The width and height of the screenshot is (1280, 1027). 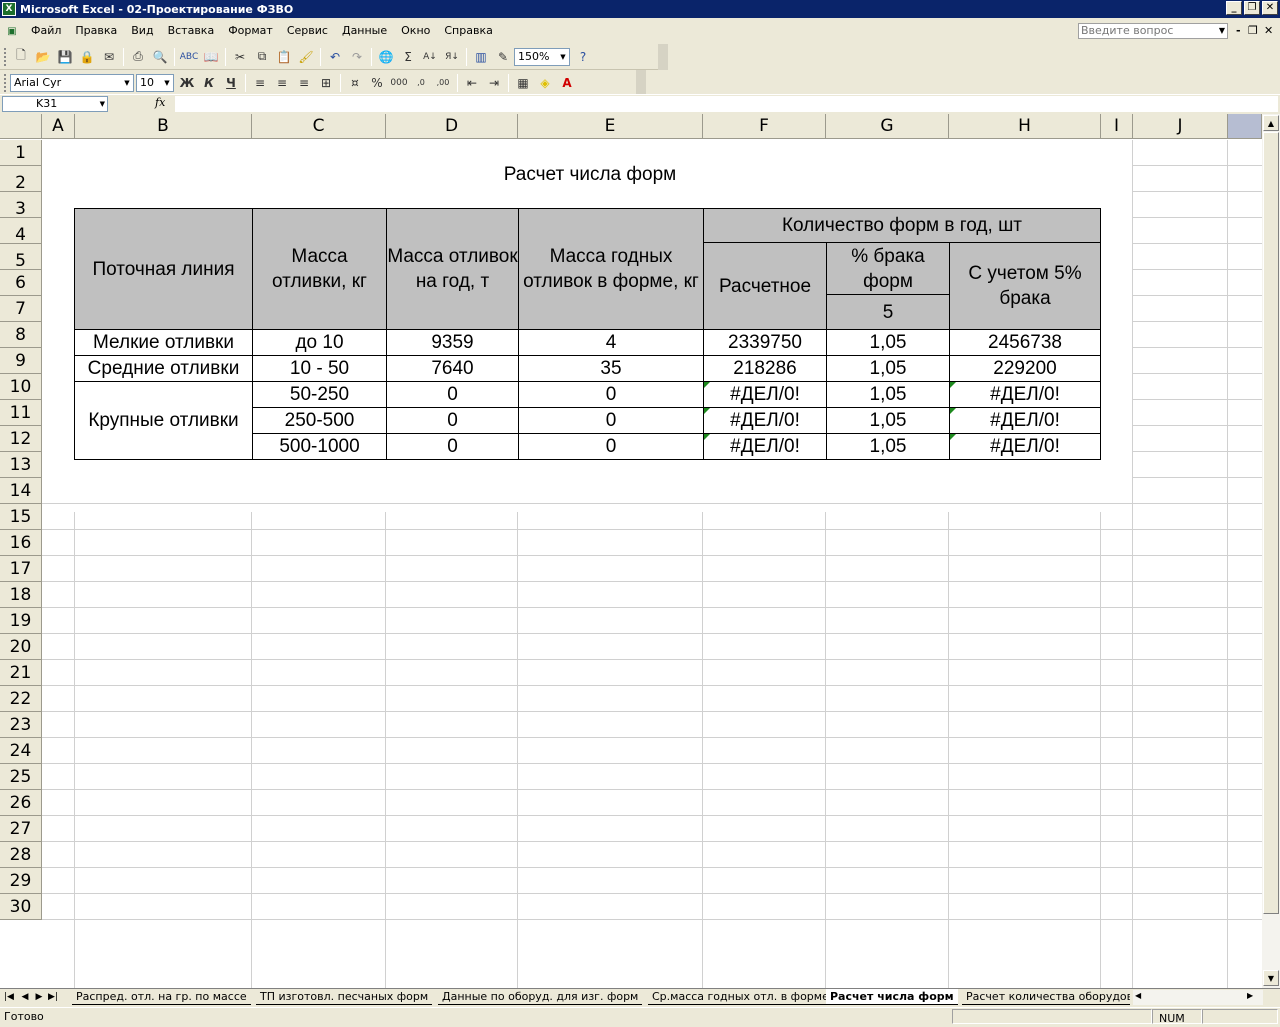 I want to click on font-size-select: 10 ▼, so click(x=155, y=82).